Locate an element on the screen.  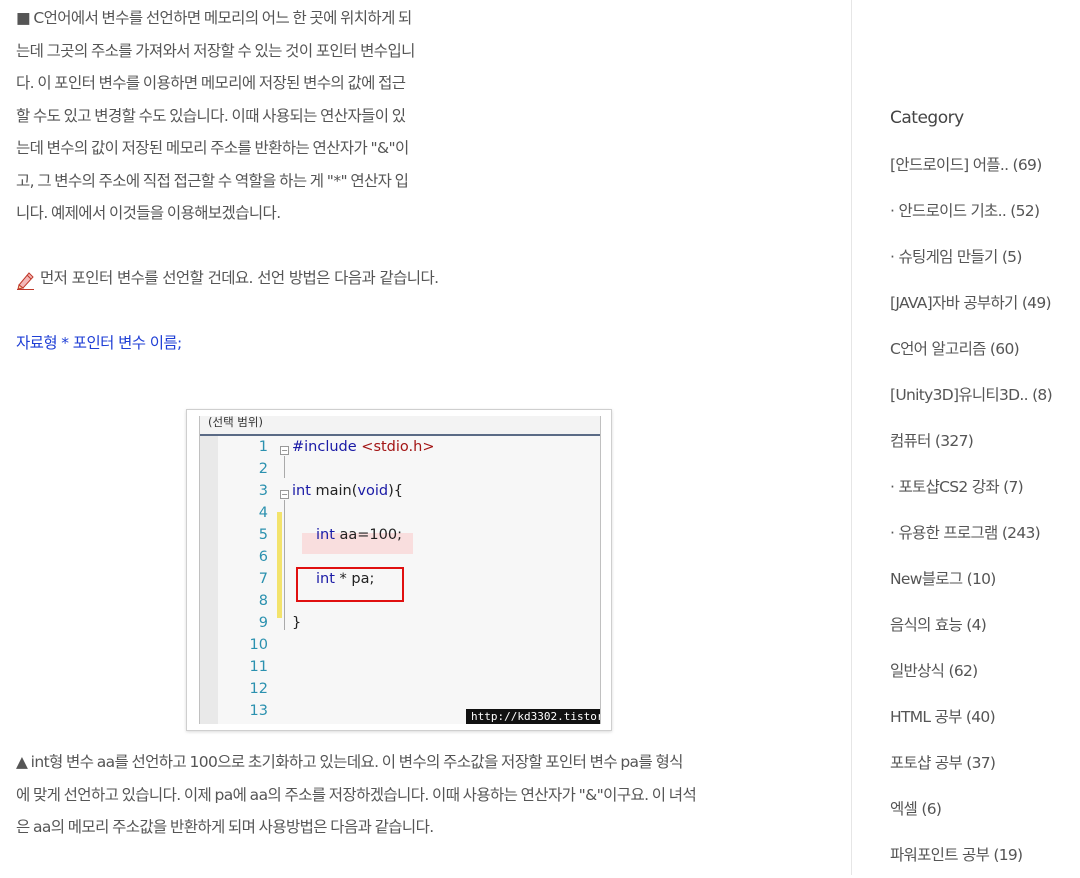
main-text: main( is located at coordinates (334, 491).